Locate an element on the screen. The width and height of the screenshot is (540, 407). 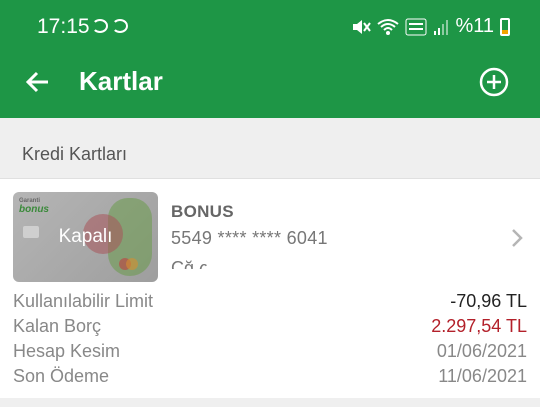
status-bar: 17:15 %11 is located at coordinates (270, 27).